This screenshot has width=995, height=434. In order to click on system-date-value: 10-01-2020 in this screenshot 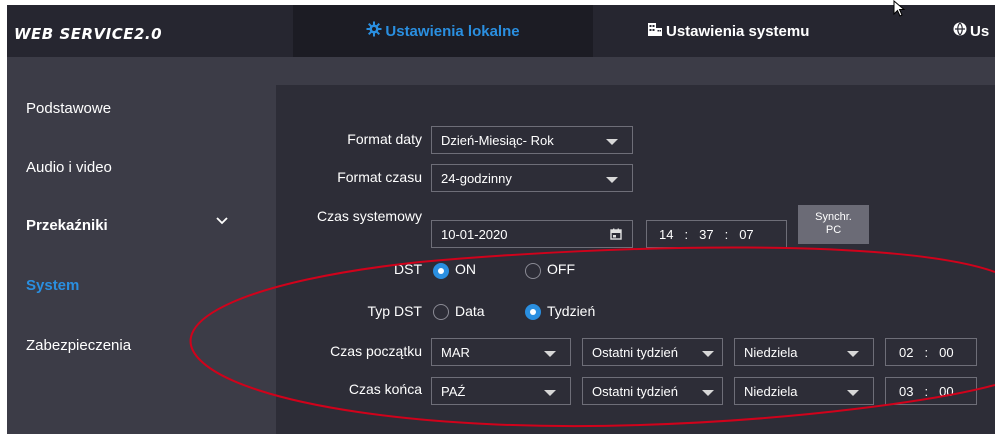, I will do `click(474, 234)`.